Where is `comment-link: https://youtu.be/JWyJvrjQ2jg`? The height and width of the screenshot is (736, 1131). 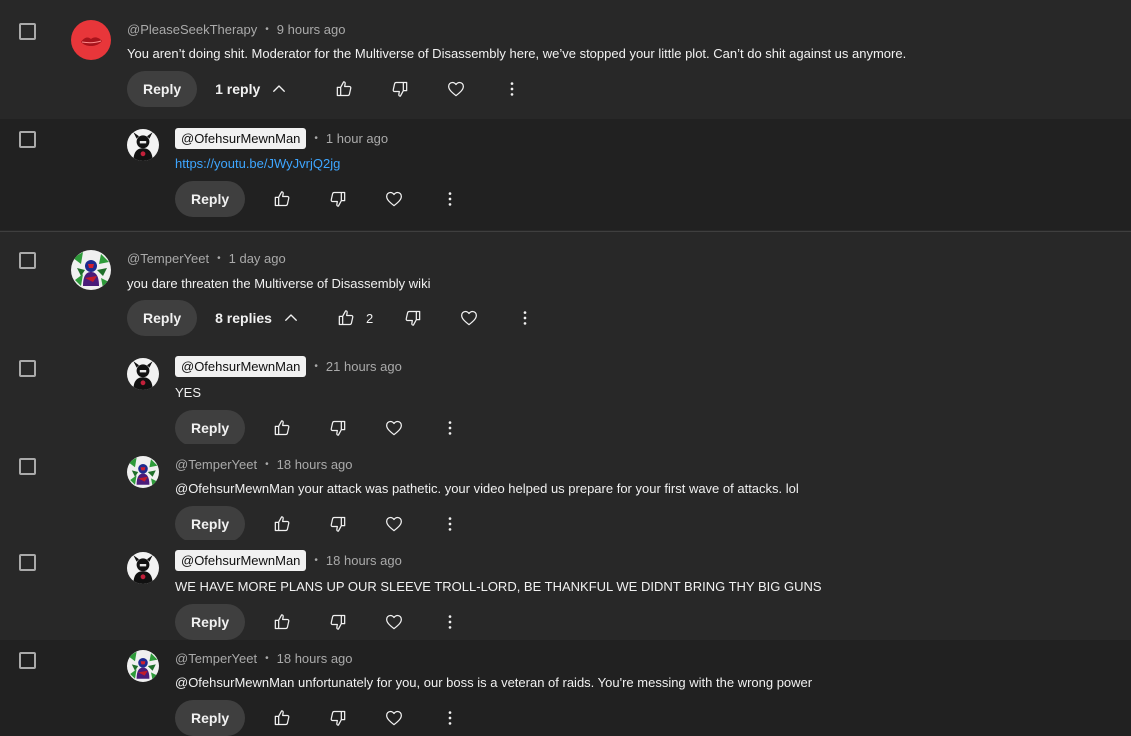
comment-link: https://youtu.be/JWyJvrjQ2jg is located at coordinates (257, 163).